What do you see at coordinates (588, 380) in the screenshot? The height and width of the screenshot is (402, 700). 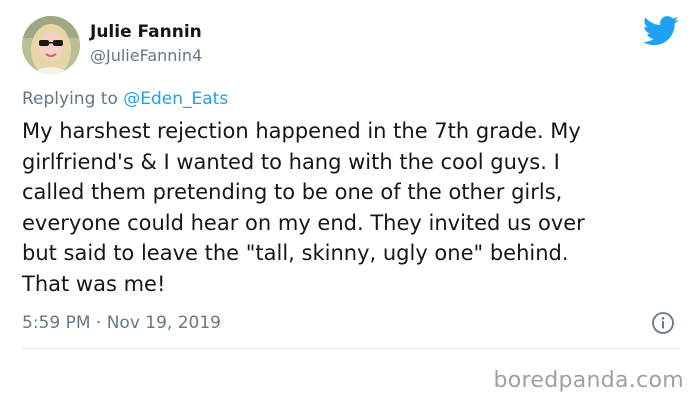 I see `watermark: boredpanda.com` at bounding box center [588, 380].